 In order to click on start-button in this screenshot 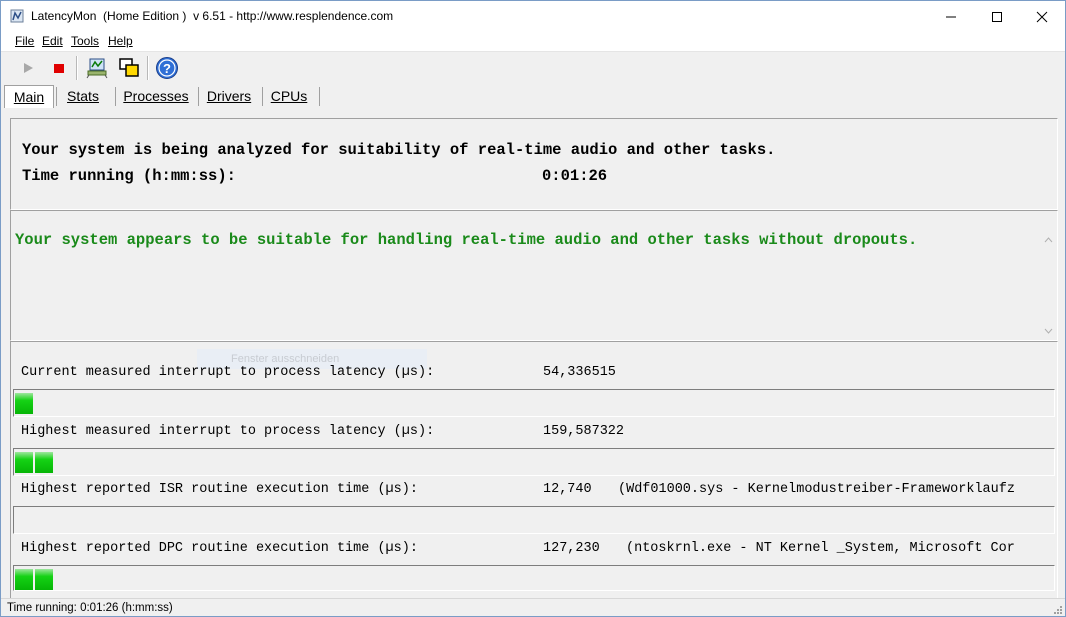, I will do `click(28, 68)`.